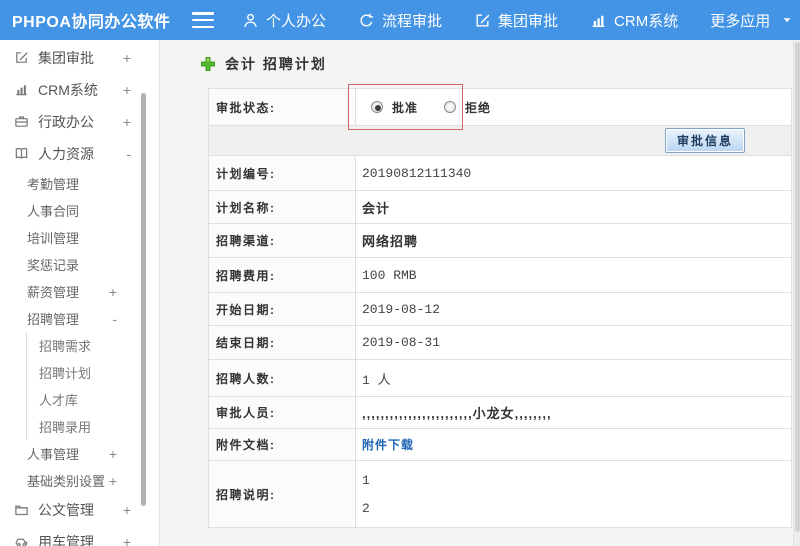  What do you see at coordinates (480, 64) in the screenshot?
I see `page-header: 会计 招聘计划` at bounding box center [480, 64].